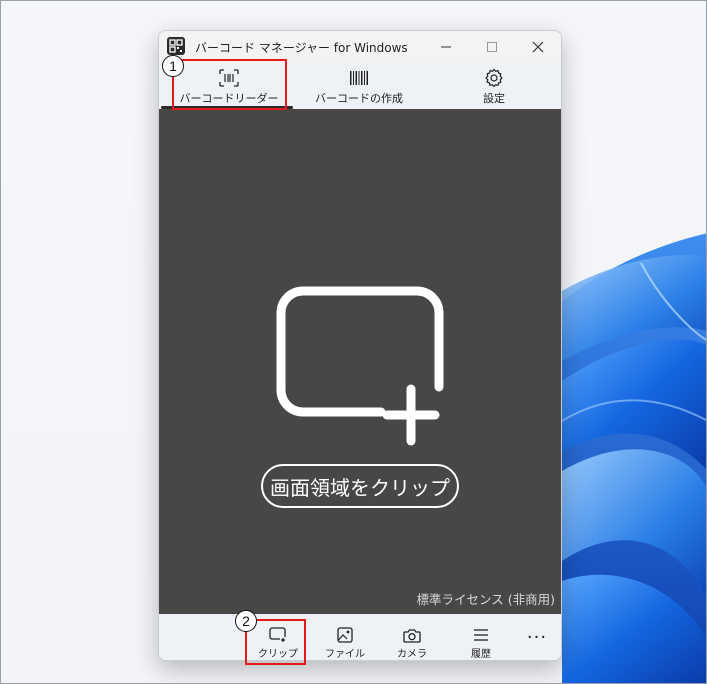 The height and width of the screenshot is (684, 707). What do you see at coordinates (359, 78) in the screenshot?
I see `barcode-icon` at bounding box center [359, 78].